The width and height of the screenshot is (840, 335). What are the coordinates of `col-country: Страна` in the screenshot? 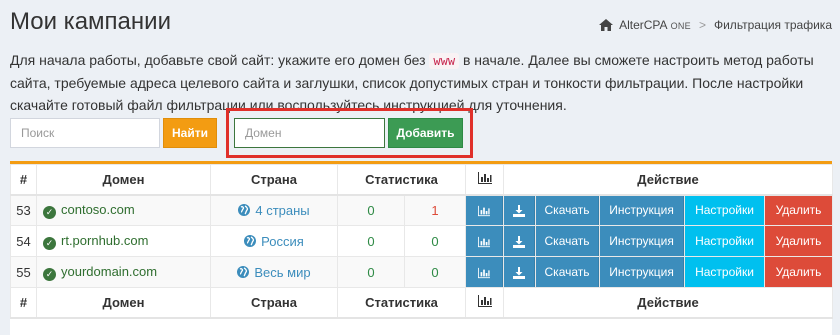 It's located at (274, 180).